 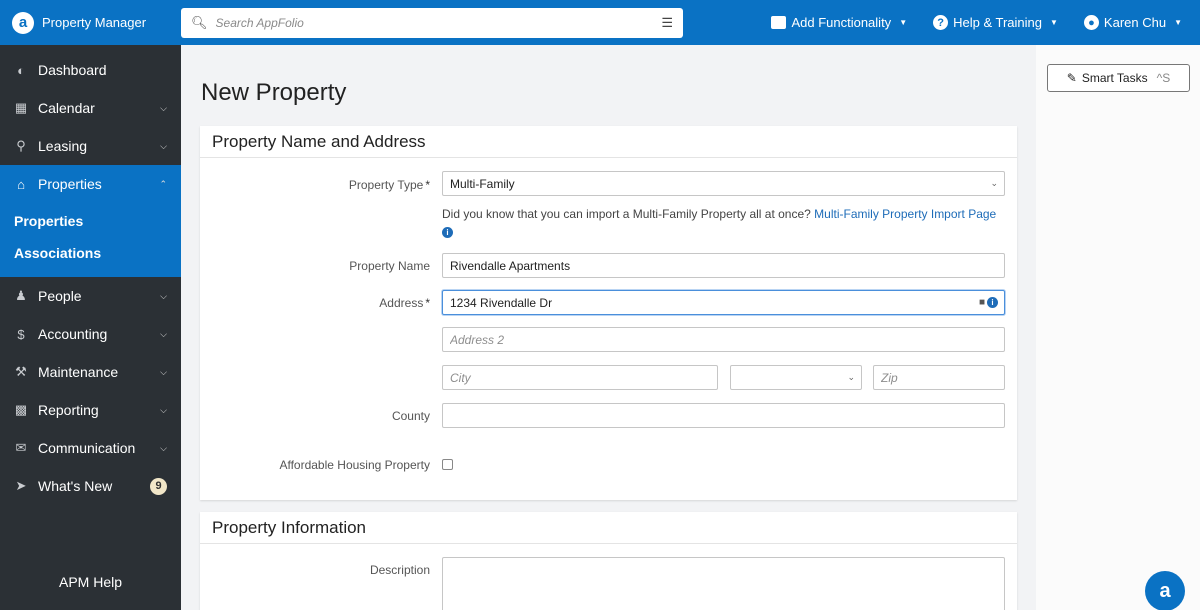 What do you see at coordinates (608, 528) in the screenshot?
I see `section-title: Property Information` at bounding box center [608, 528].